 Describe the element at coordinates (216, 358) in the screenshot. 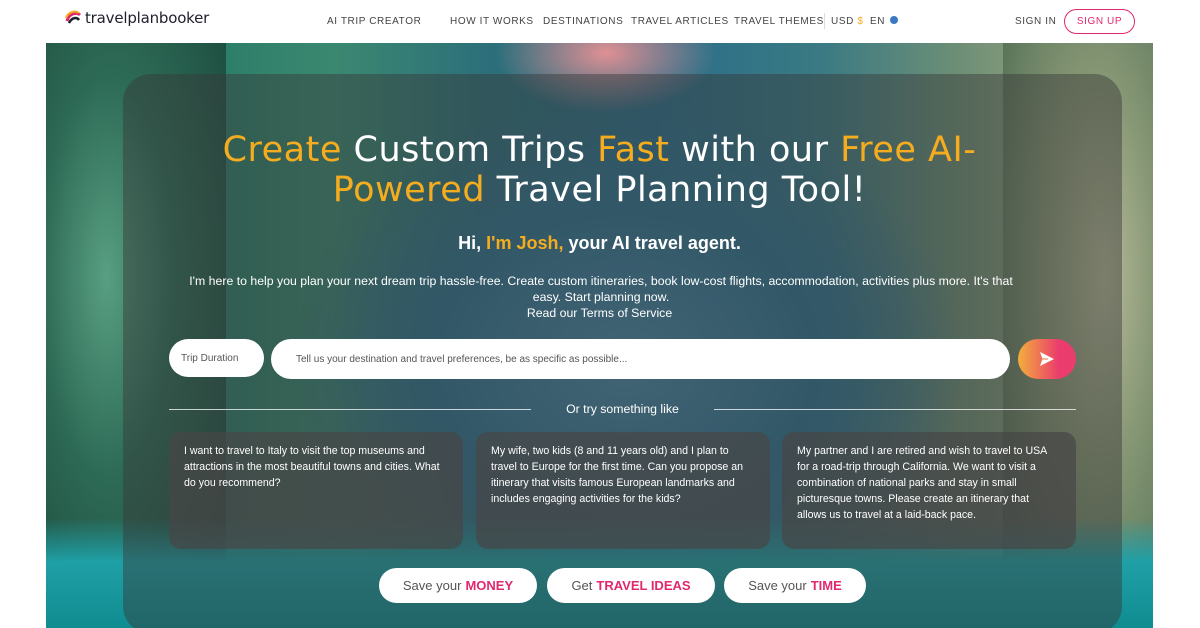

I see `trip-duration-select: Trip Duration` at that location.